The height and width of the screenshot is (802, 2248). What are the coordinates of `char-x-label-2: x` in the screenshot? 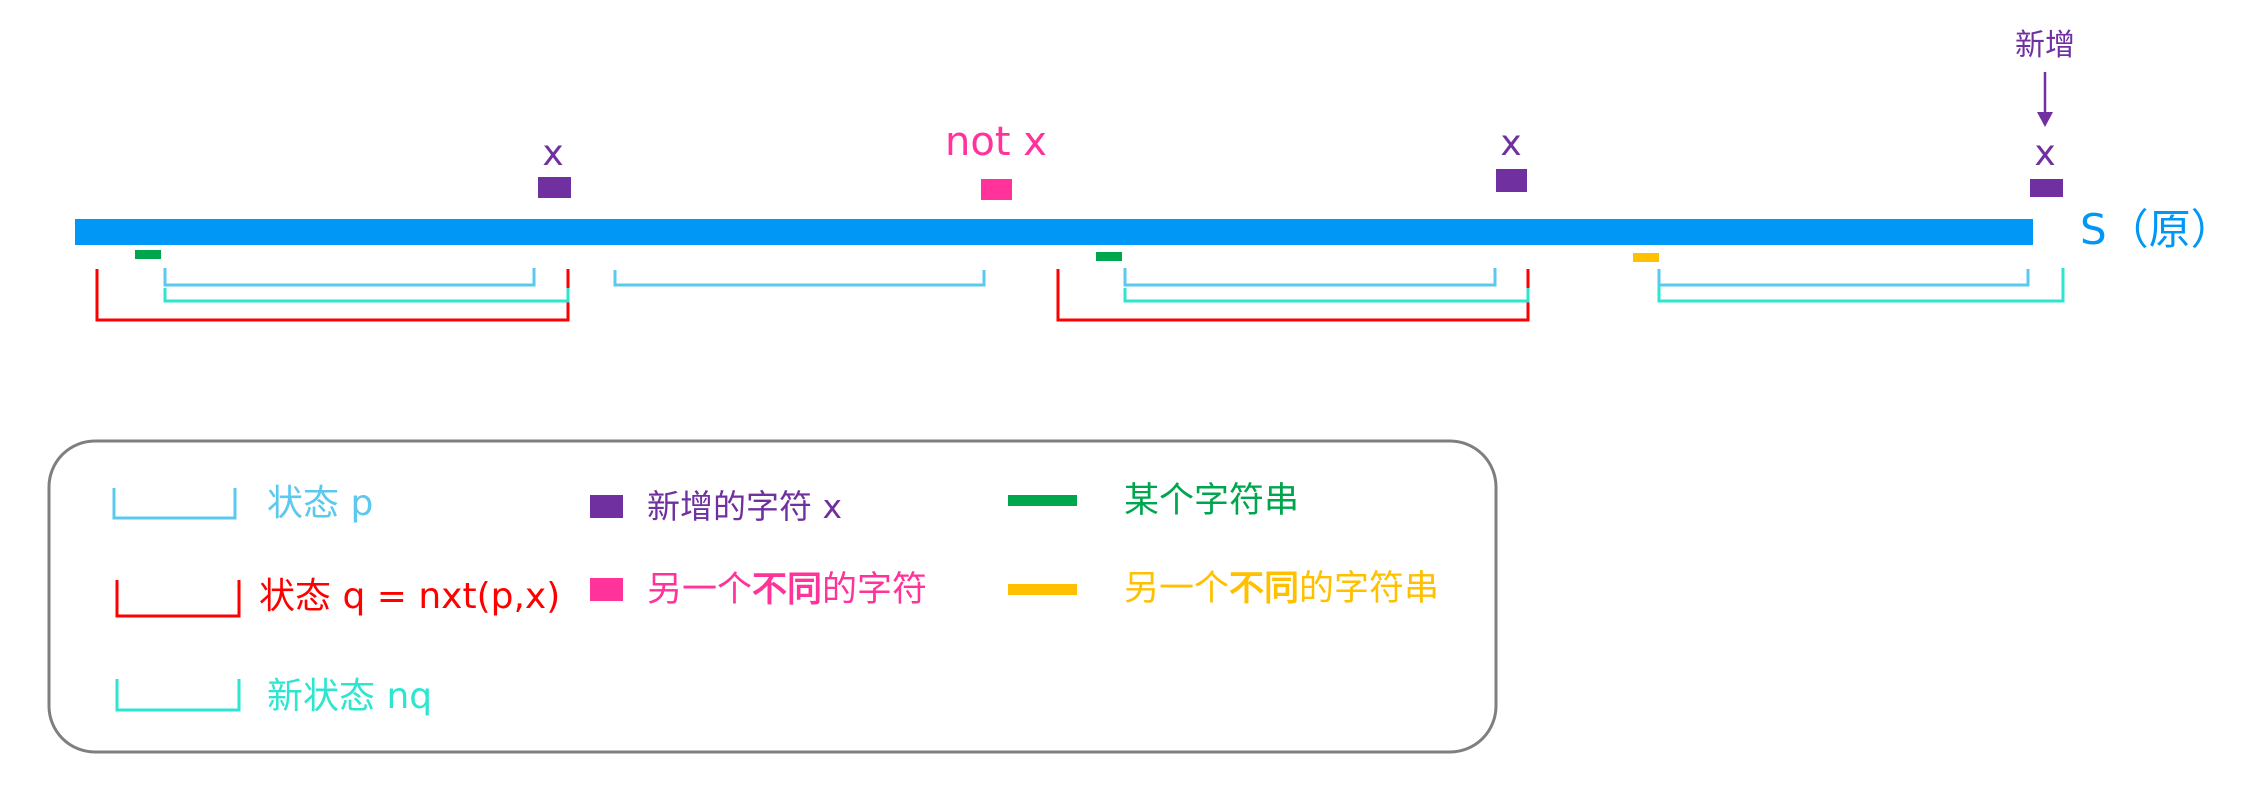 It's located at (1510, 143).